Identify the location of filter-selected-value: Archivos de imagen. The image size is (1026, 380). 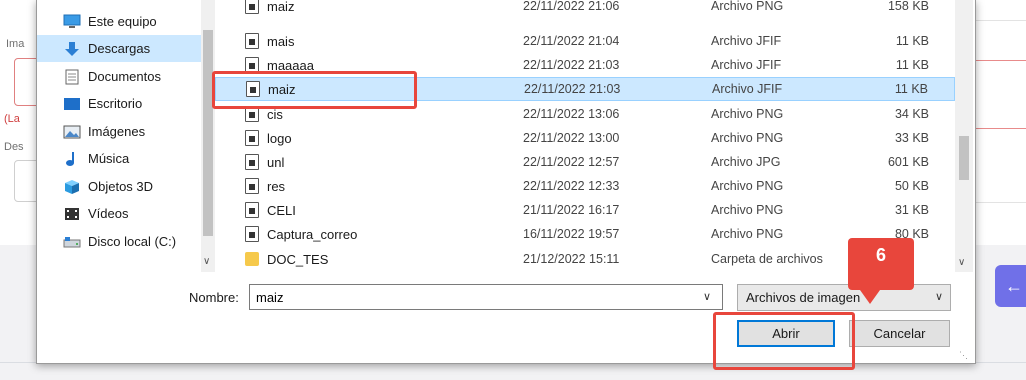
(803, 297).